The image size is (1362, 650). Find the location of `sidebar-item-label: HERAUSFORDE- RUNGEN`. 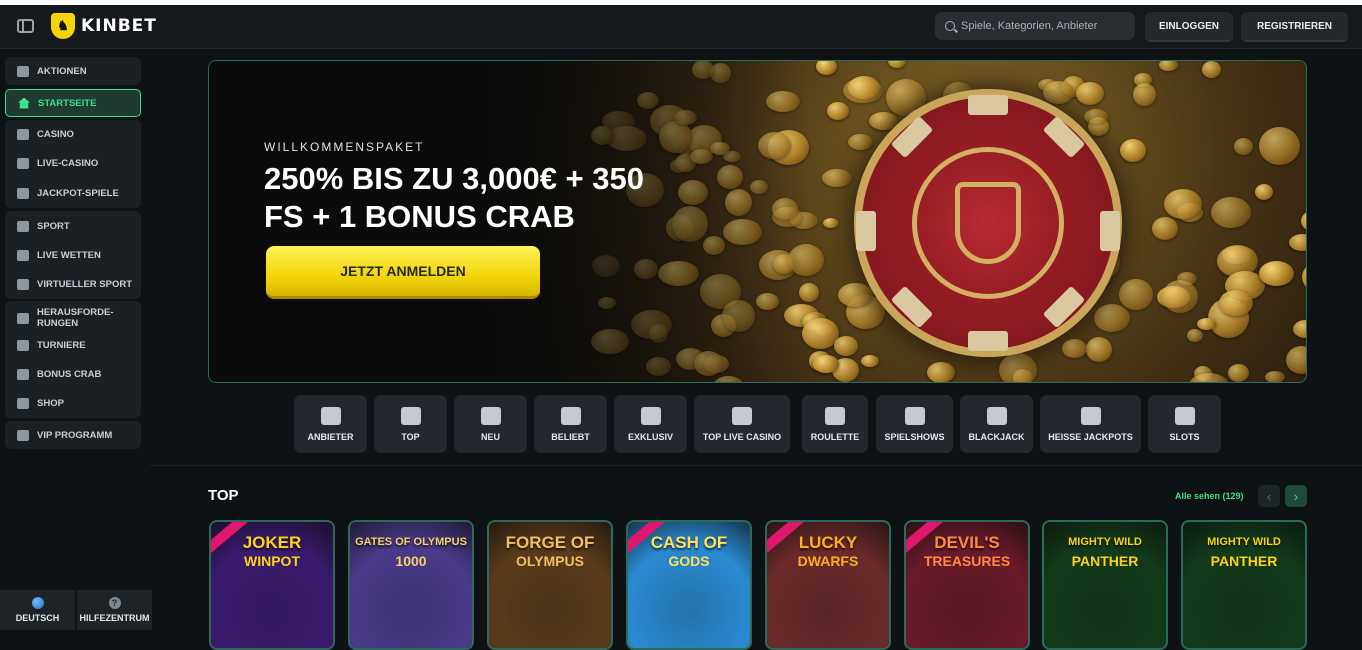

sidebar-item-label: HERAUSFORDE- RUNGEN is located at coordinates (75, 318).